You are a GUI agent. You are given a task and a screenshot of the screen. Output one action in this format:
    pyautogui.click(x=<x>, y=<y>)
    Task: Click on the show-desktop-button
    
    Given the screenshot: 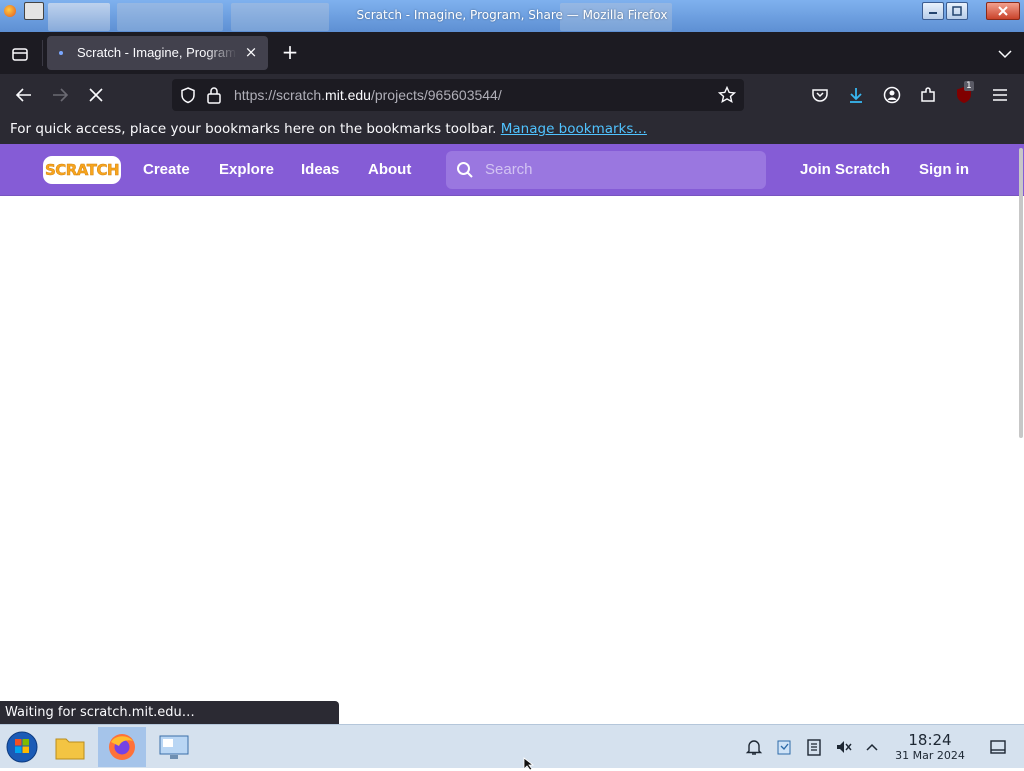 What is the action you would take?
    pyautogui.click(x=998, y=747)
    